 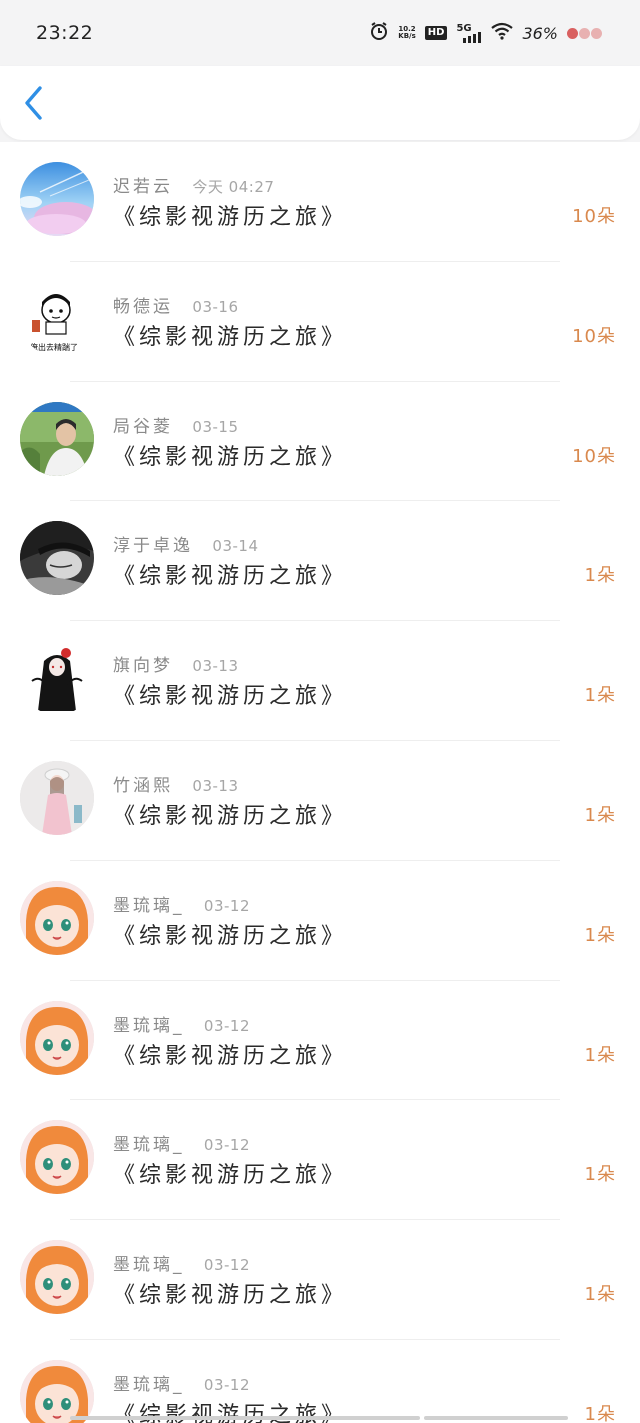 What do you see at coordinates (502, 33) in the screenshot?
I see `wifi-icon` at bounding box center [502, 33].